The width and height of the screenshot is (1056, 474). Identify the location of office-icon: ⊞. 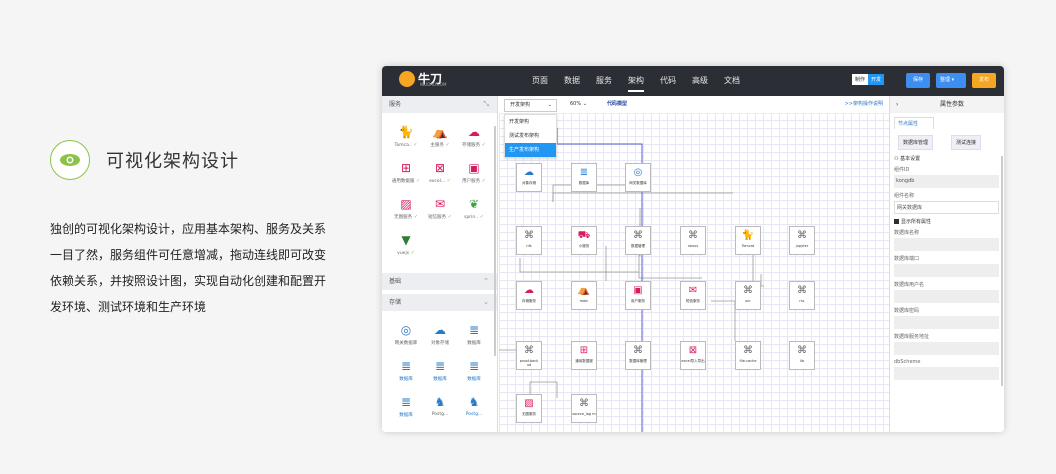
(584, 350).